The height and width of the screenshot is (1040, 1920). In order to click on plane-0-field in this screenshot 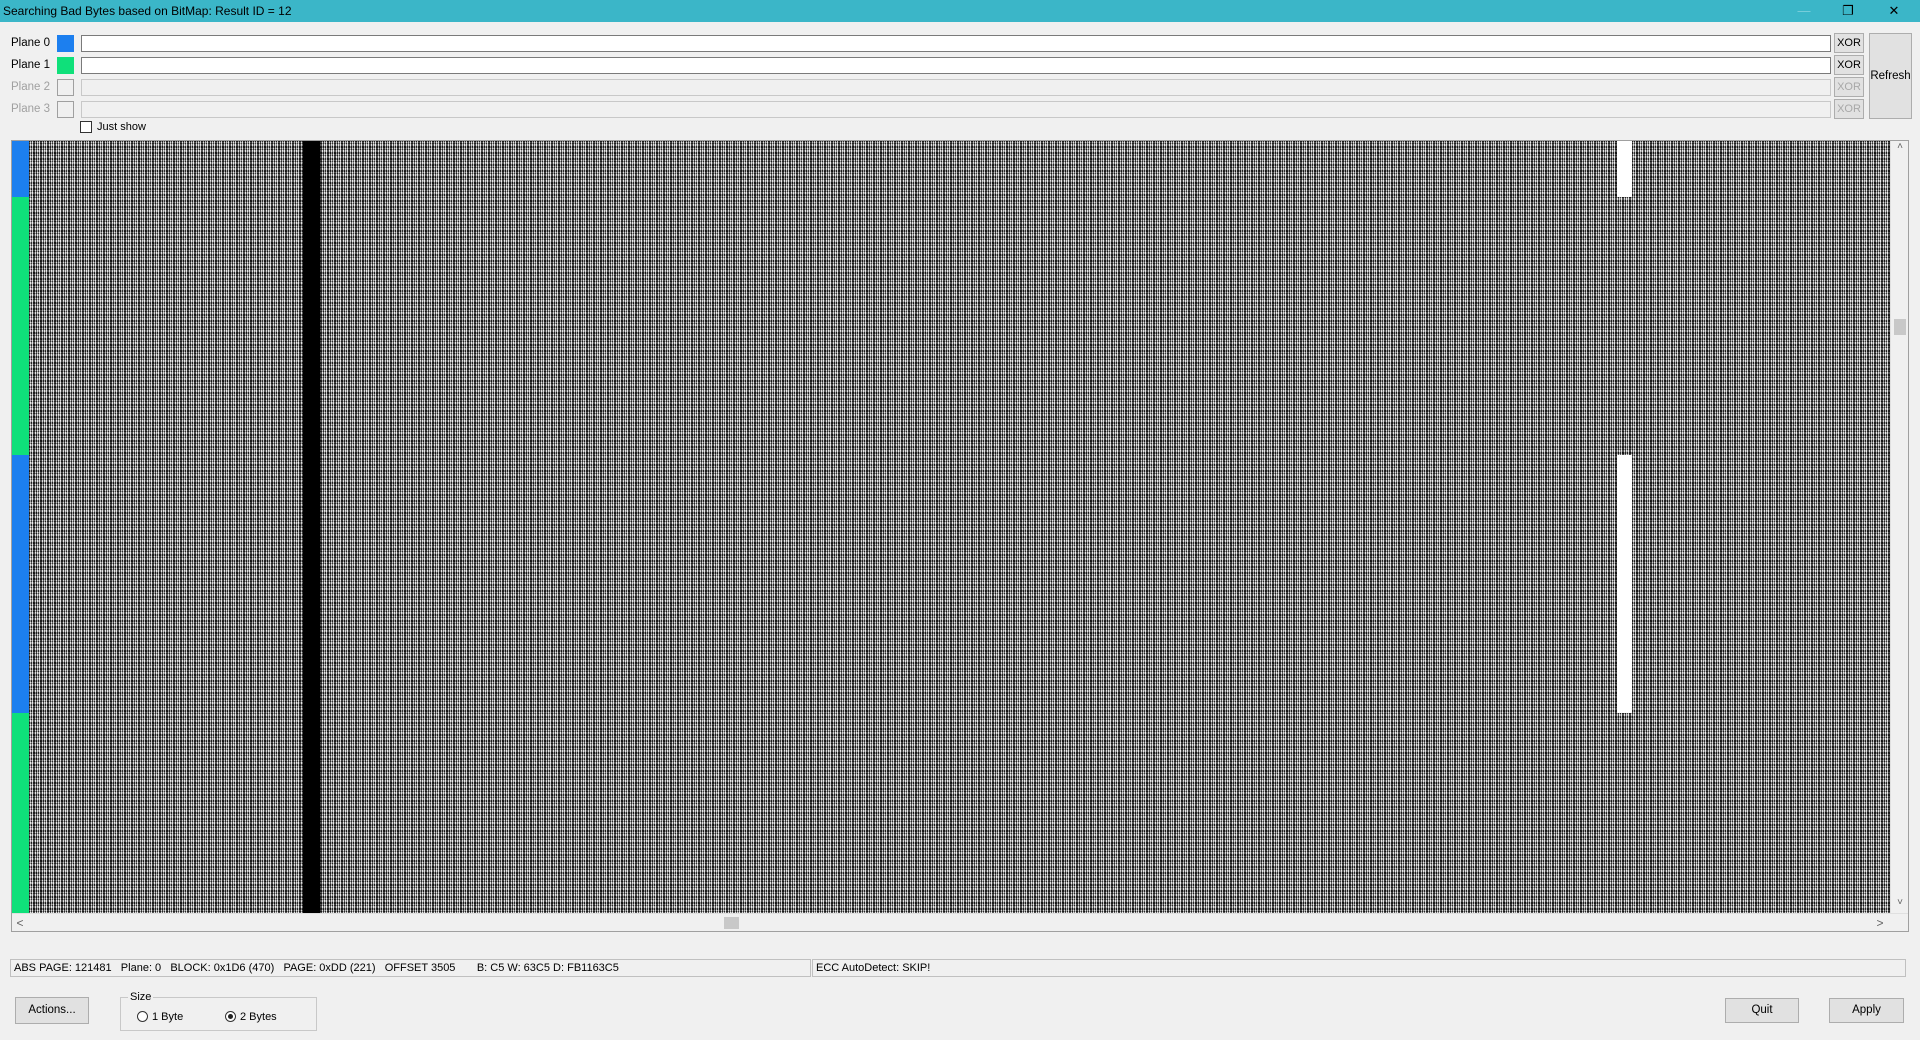, I will do `click(956, 43)`.